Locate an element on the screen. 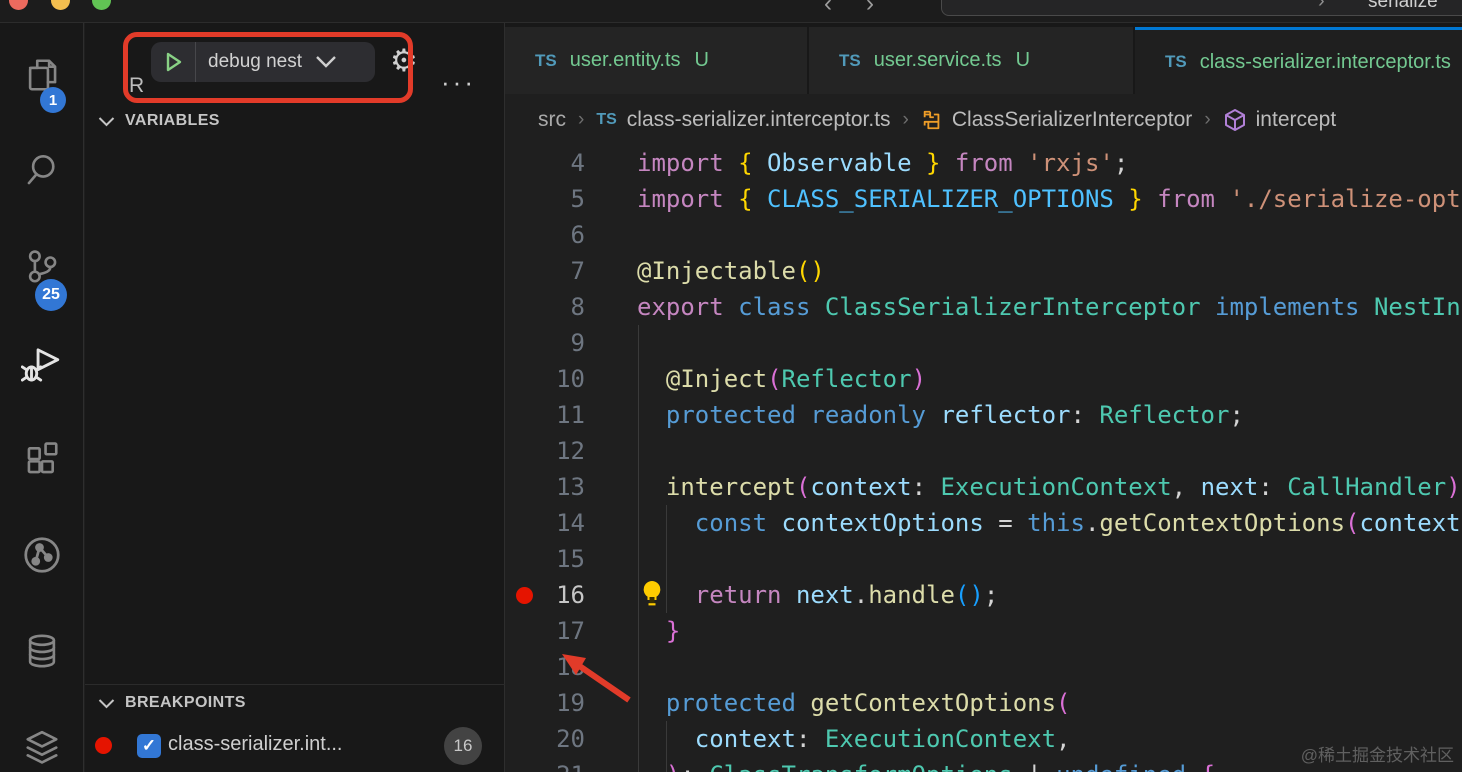  line-number: 7 is located at coordinates (545, 271).